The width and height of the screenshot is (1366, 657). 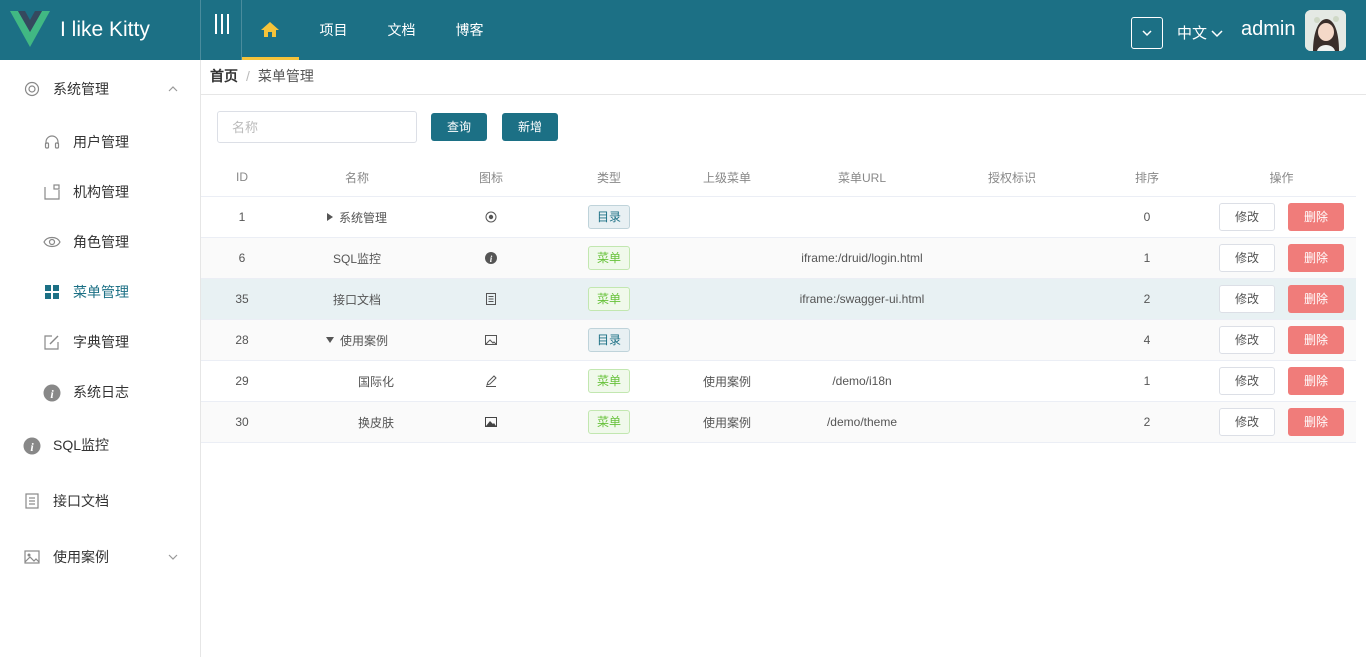 I want to click on expand-arrow-icon, so click(x=329, y=217).